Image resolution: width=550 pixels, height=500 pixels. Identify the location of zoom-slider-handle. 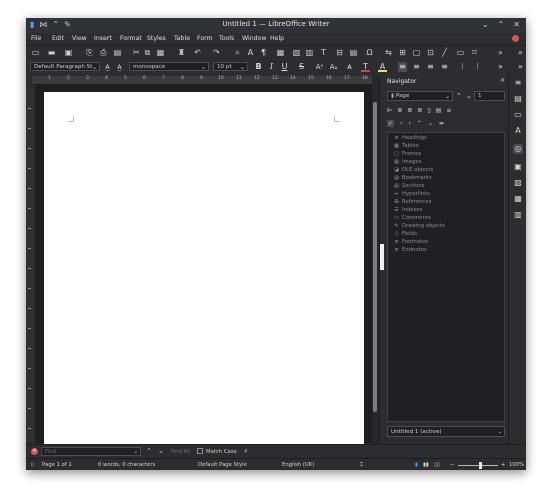
(480, 465).